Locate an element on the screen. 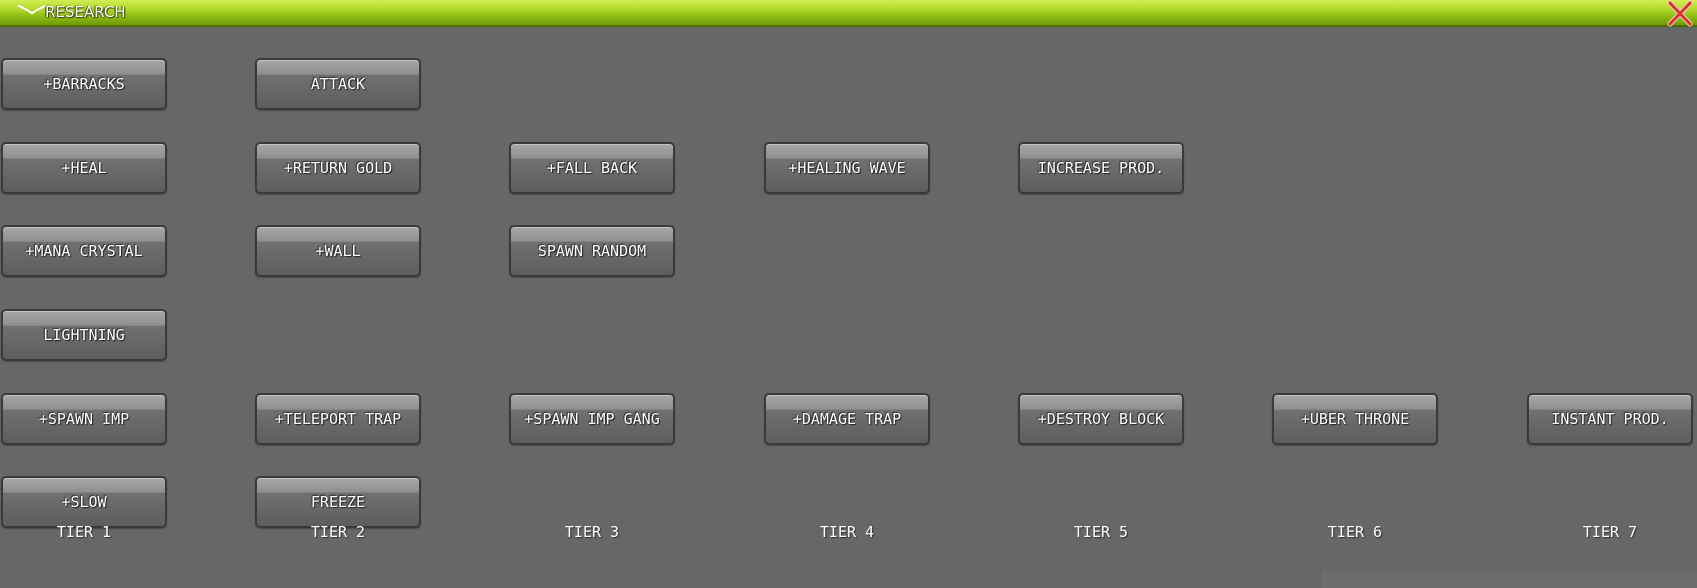 This screenshot has width=1697, height=588. research-button: ATTACK is located at coordinates (338, 84).